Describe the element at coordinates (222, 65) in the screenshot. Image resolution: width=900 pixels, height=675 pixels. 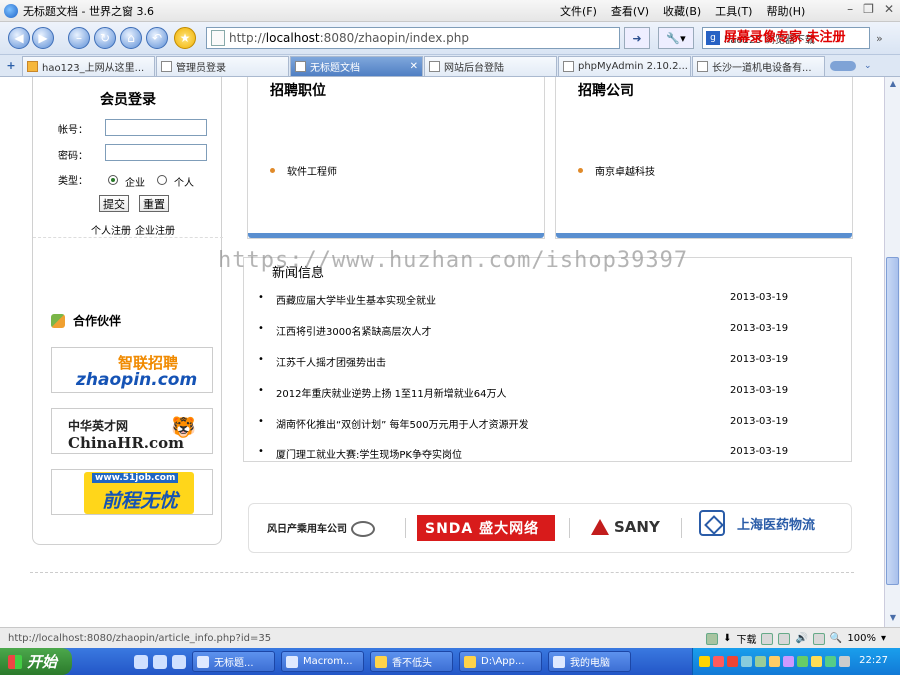
I see `tab-admin-login: 管理员登录` at that location.